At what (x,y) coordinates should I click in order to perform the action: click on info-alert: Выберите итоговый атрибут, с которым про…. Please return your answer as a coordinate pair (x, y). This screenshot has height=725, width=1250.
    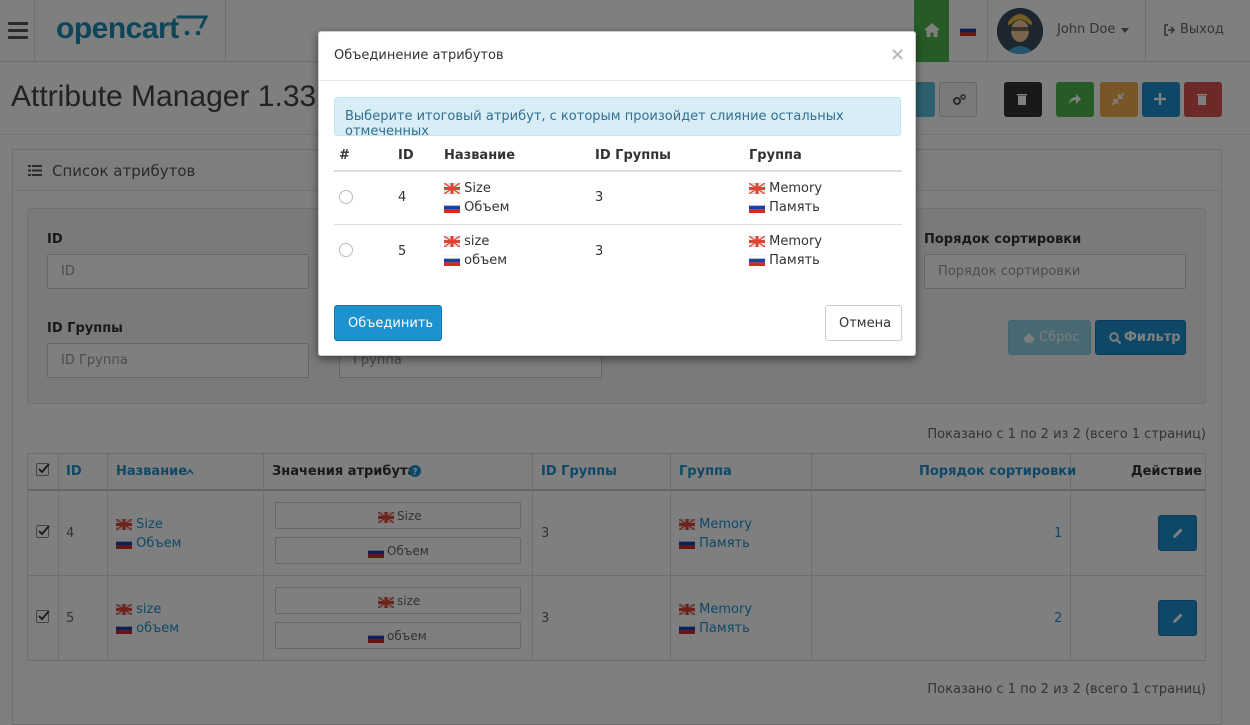
    Looking at the image, I should click on (617, 118).